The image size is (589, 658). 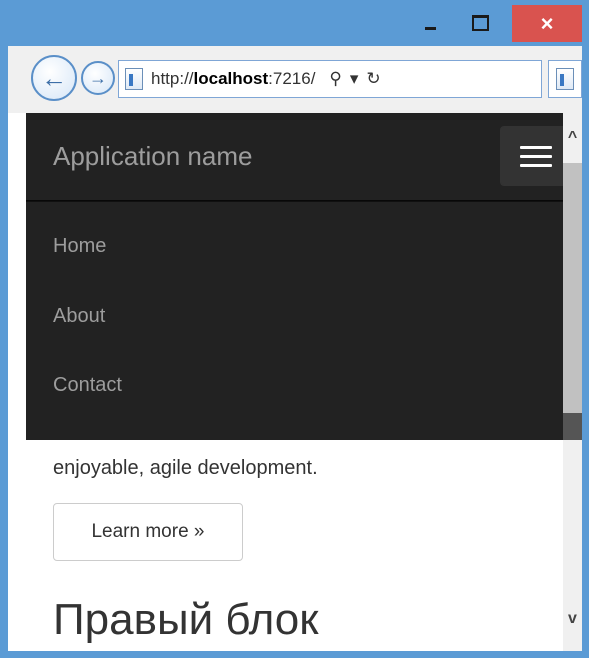 I want to click on close-icon: ×, so click(x=547, y=23).